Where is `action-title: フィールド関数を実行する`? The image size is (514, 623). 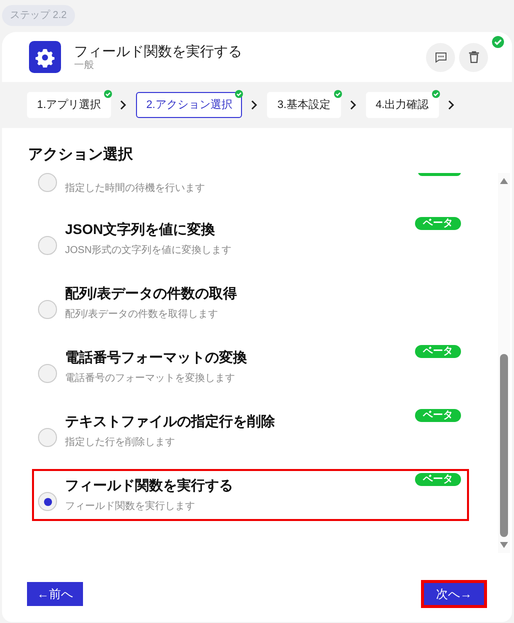 action-title: フィールド関数を実行する is located at coordinates (149, 485).